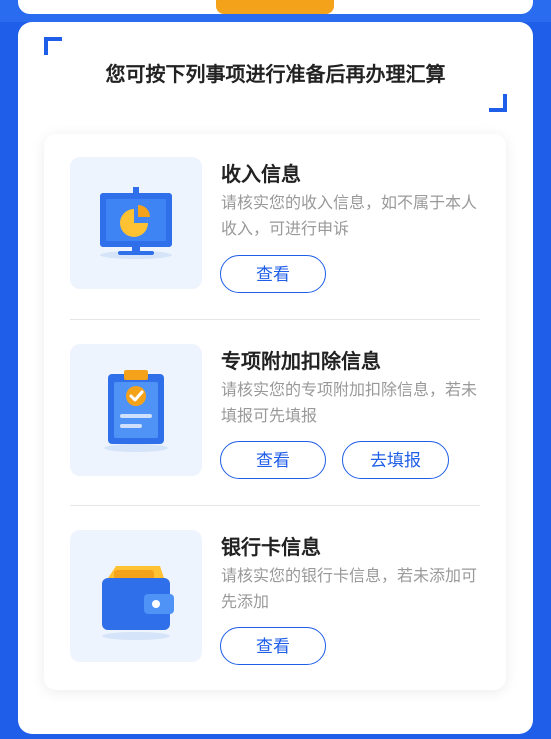  Describe the element at coordinates (349, 215) in the screenshot. I see `income-info-description: 请核实您的收入信息，如不属于本人收入，可进行申诉` at that location.